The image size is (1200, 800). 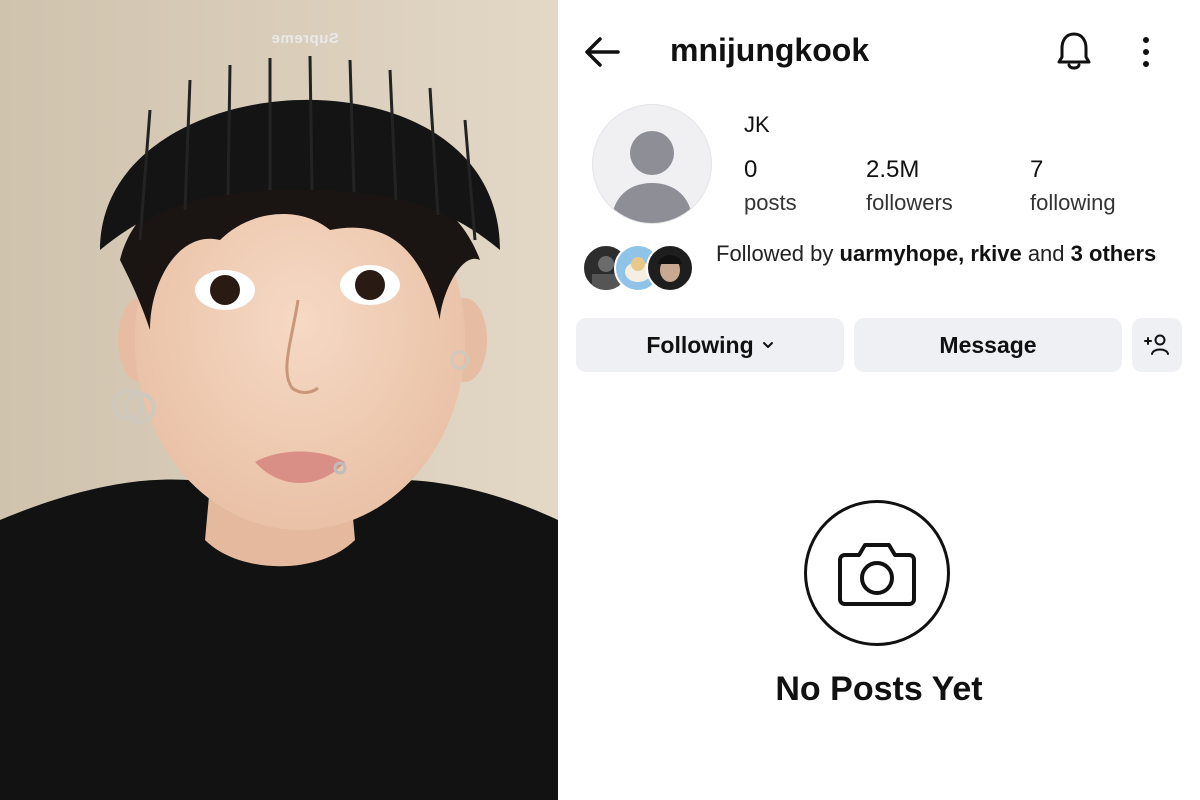 I want to click on profile-username: mnijungkook, so click(x=770, y=50).